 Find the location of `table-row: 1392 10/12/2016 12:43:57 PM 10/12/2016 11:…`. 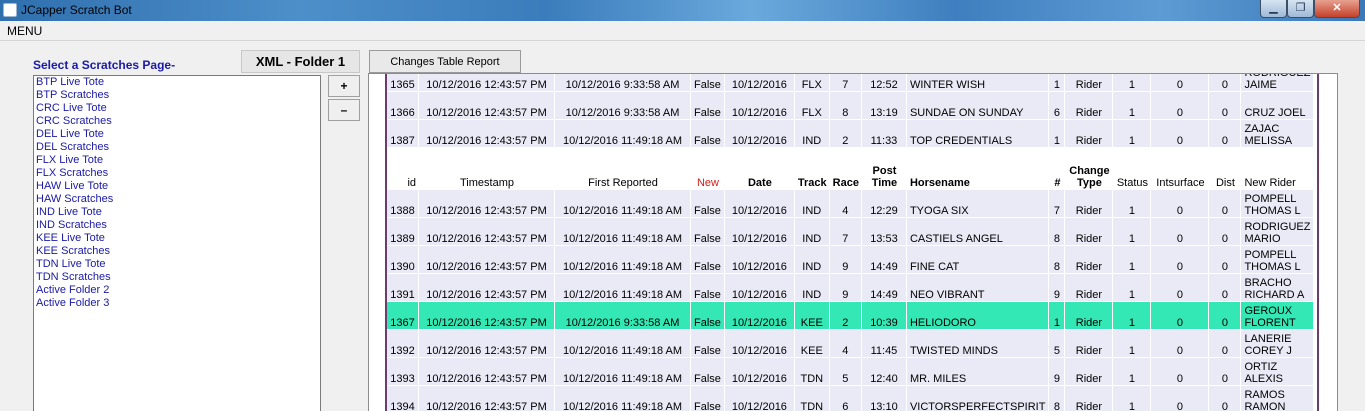

table-row: 1392 10/12/2016 12:43:57 PM 10/12/2016 11:… is located at coordinates (851, 344).